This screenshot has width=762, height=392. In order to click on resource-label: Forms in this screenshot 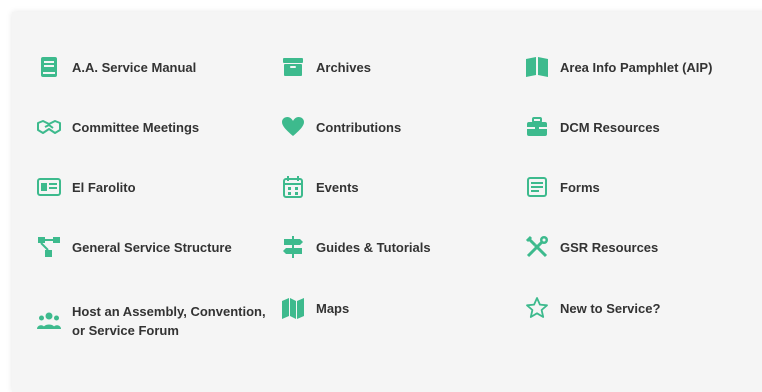, I will do `click(580, 187)`.